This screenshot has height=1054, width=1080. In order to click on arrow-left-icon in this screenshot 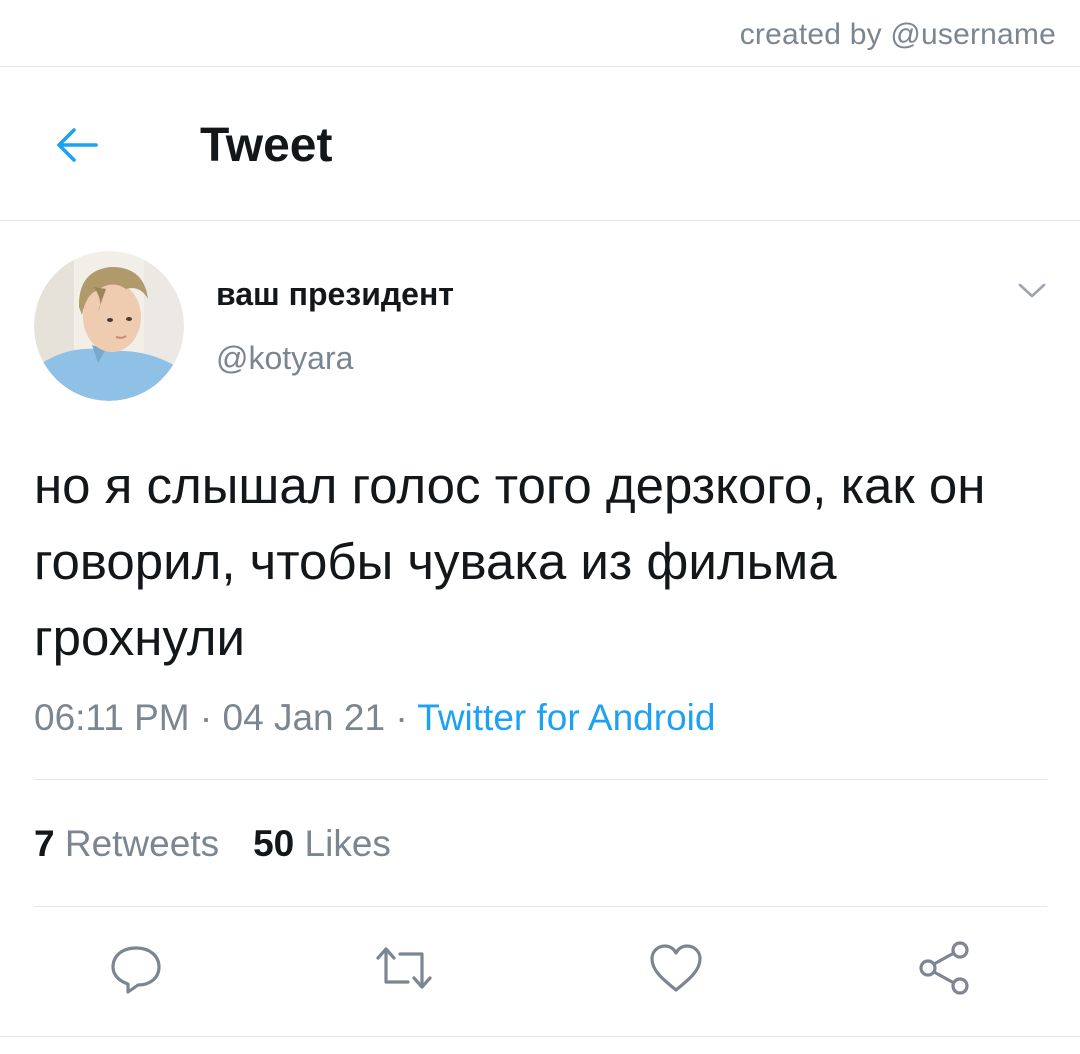, I will do `click(77, 145)`.